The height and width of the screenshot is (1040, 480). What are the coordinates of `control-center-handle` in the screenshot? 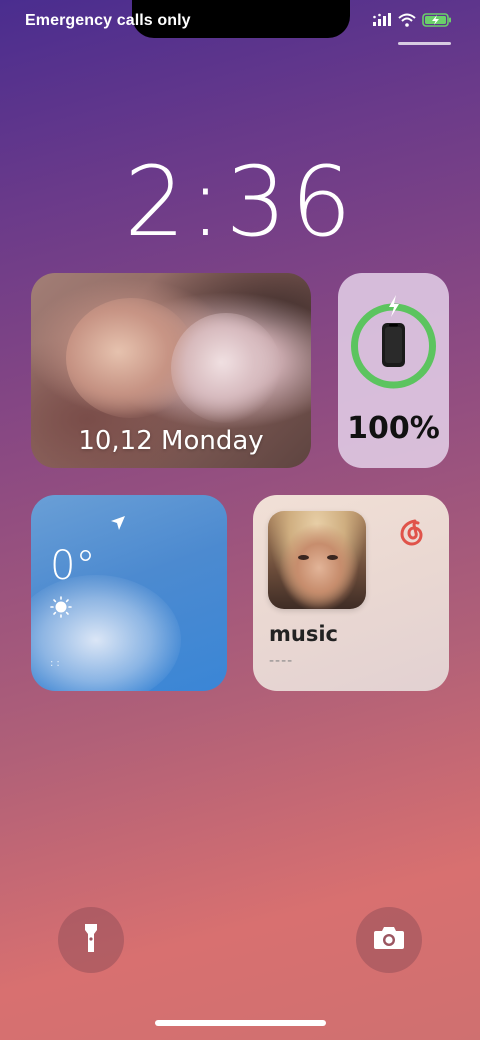 It's located at (424, 43).